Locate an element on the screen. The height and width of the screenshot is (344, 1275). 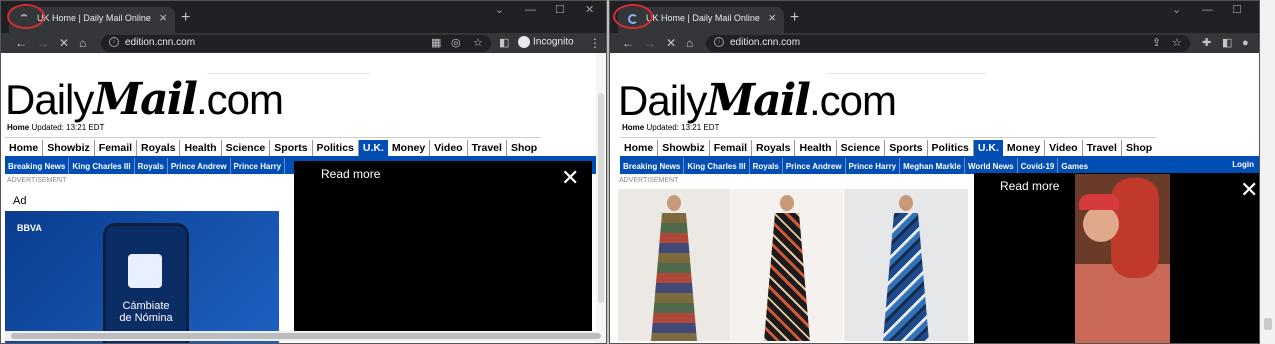
bbva-ad: BBVA Cámbiate de Nómina is located at coordinates (142, 277).